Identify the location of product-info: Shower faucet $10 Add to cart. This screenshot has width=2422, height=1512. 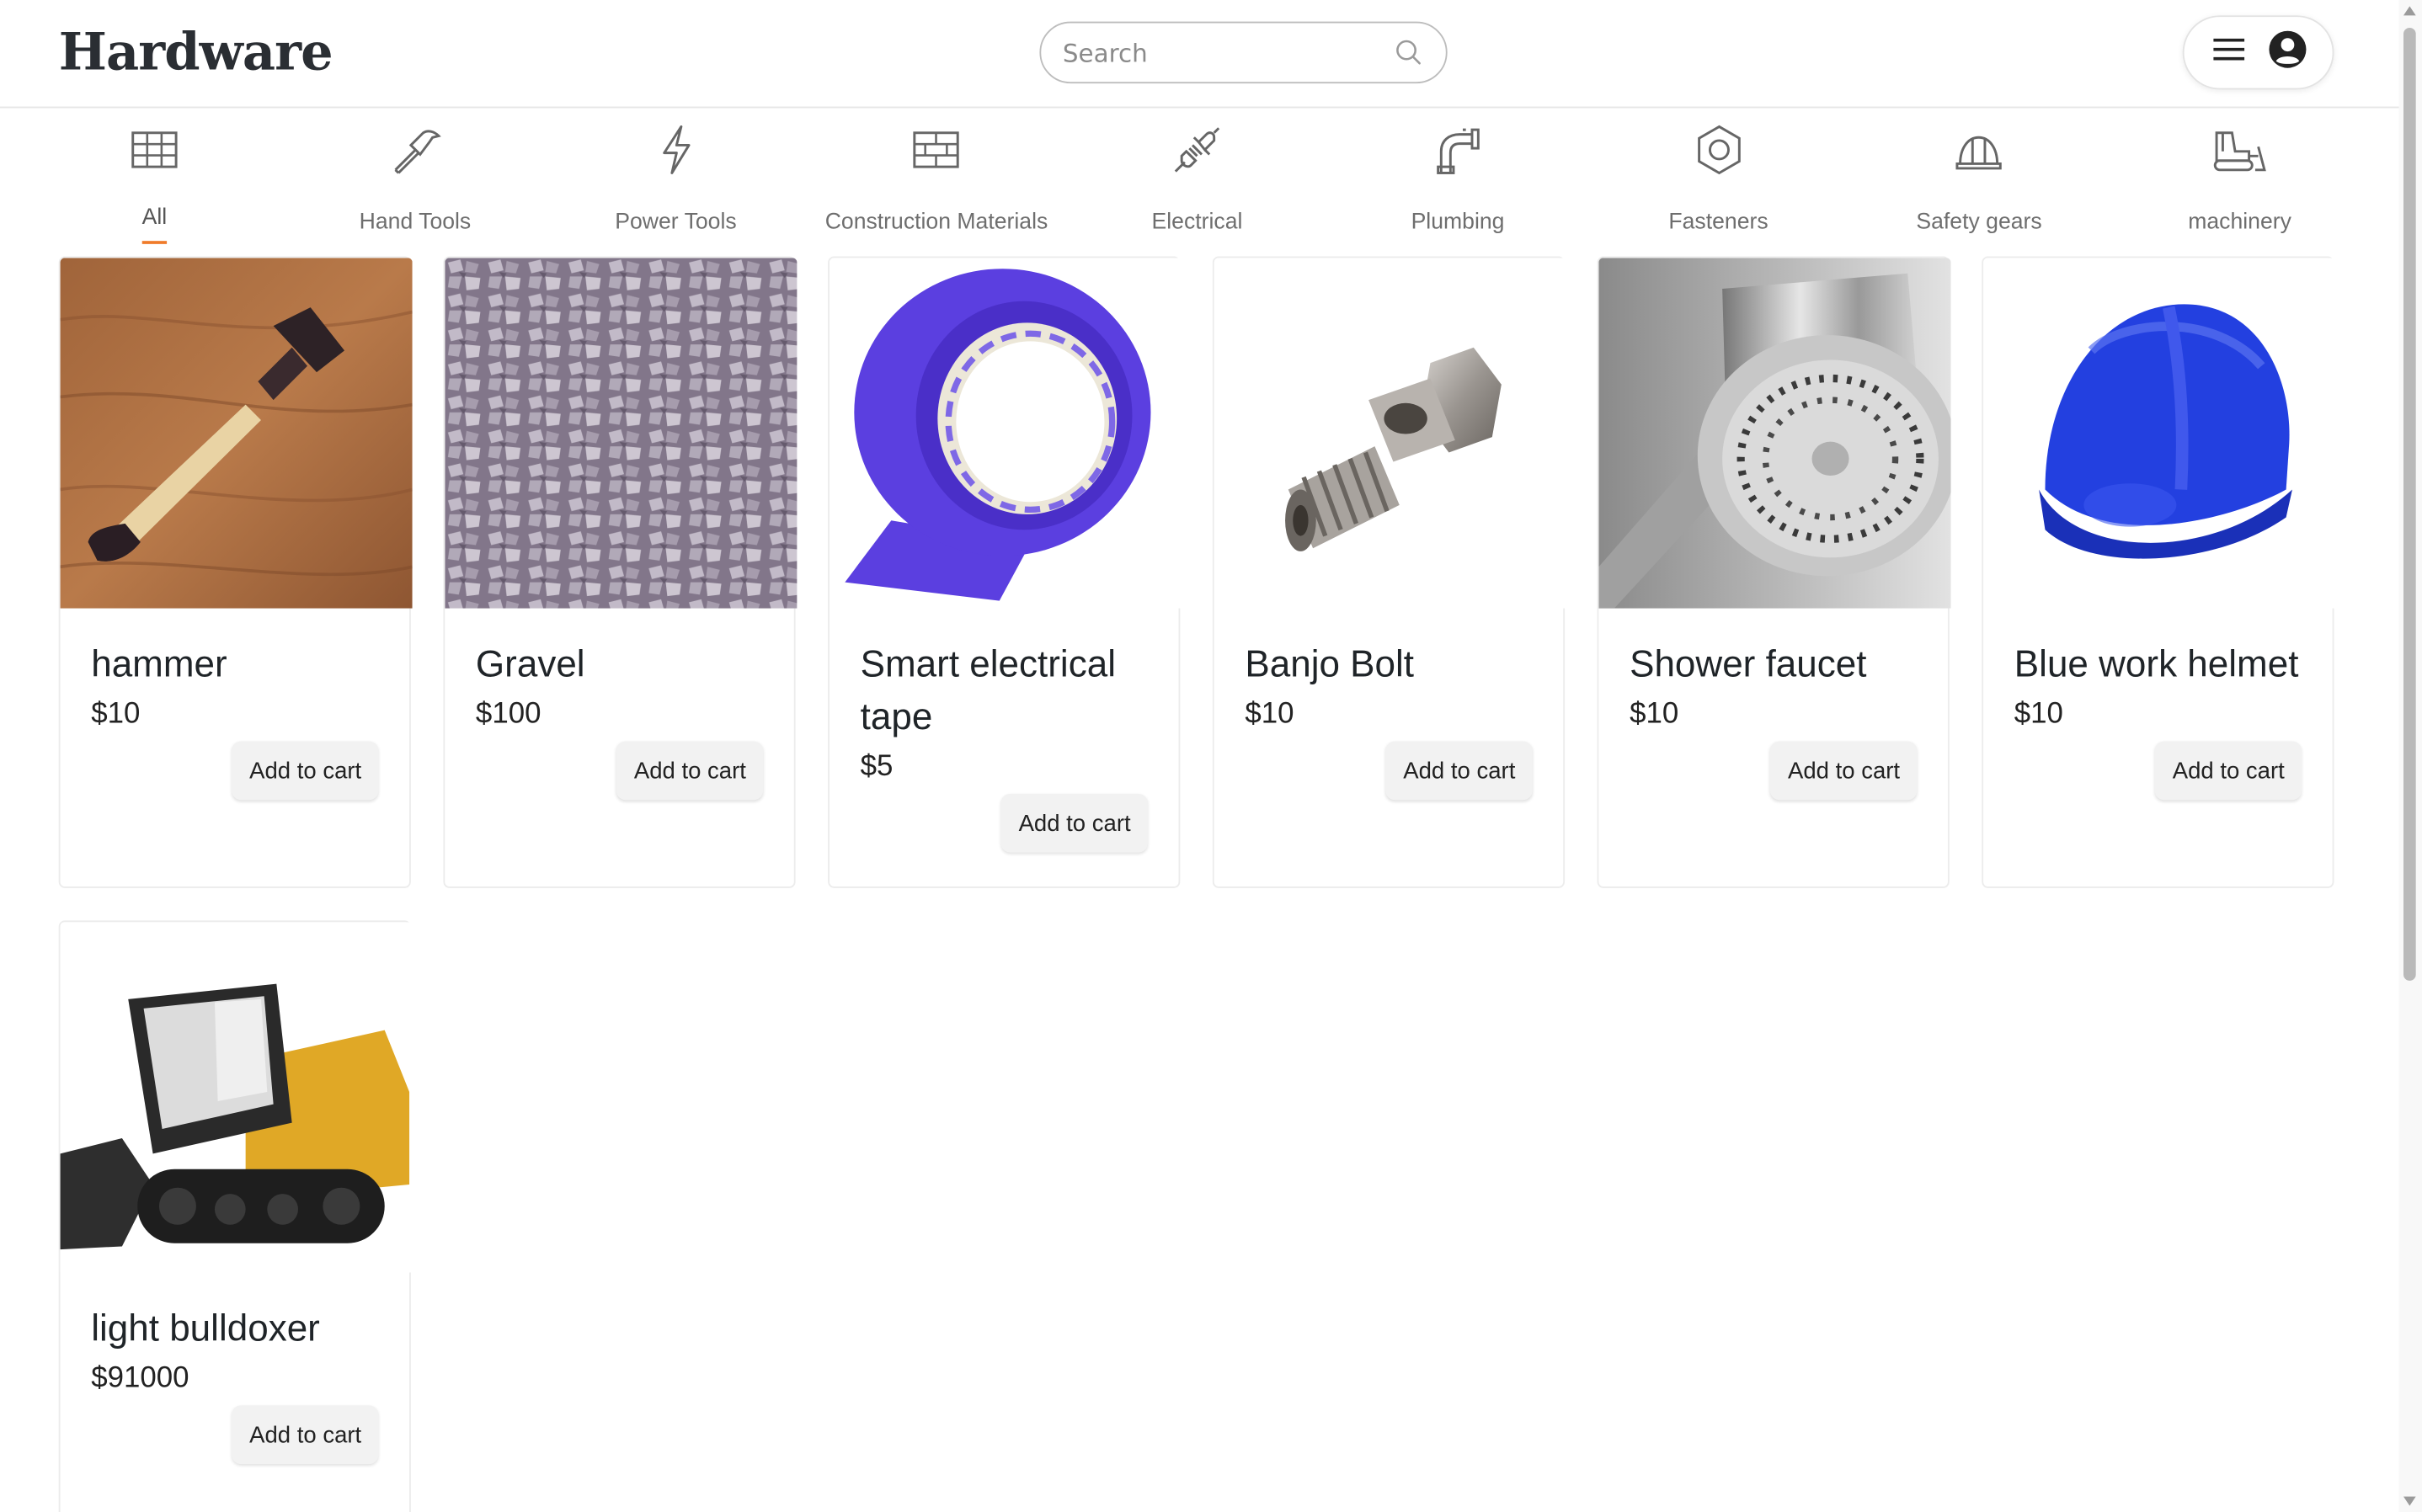
(1773, 705).